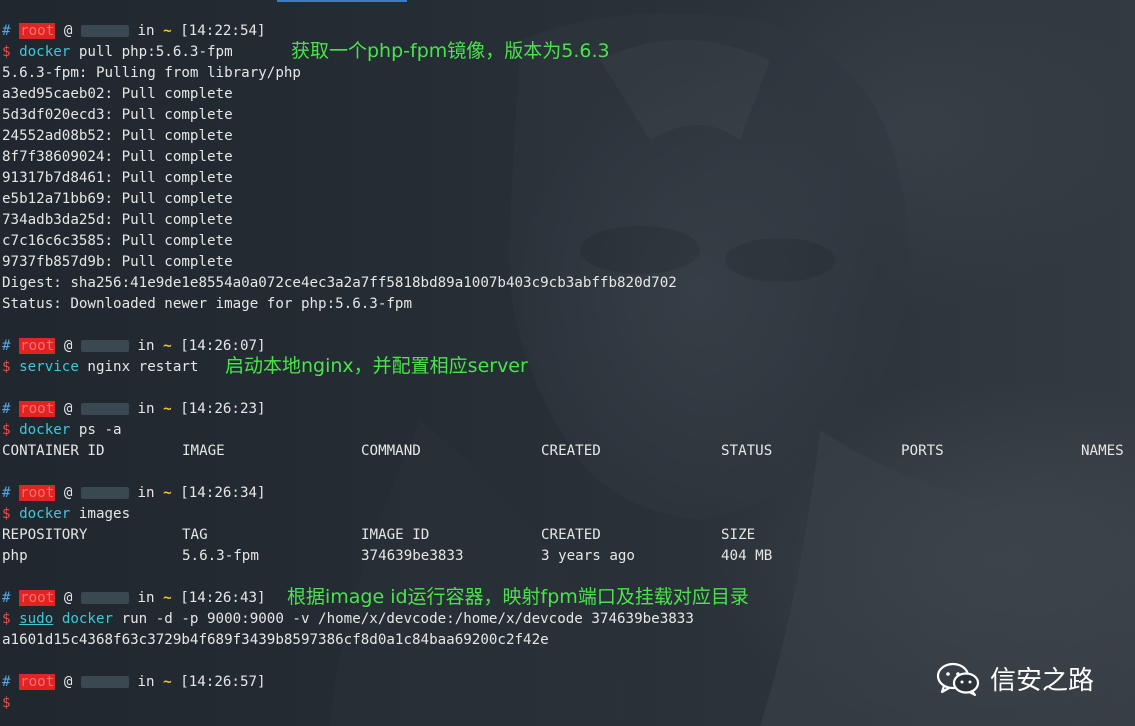 Image resolution: width=1135 pixels, height=726 pixels. I want to click on ps-header-cell: CONTAINER ID, so click(53, 451).